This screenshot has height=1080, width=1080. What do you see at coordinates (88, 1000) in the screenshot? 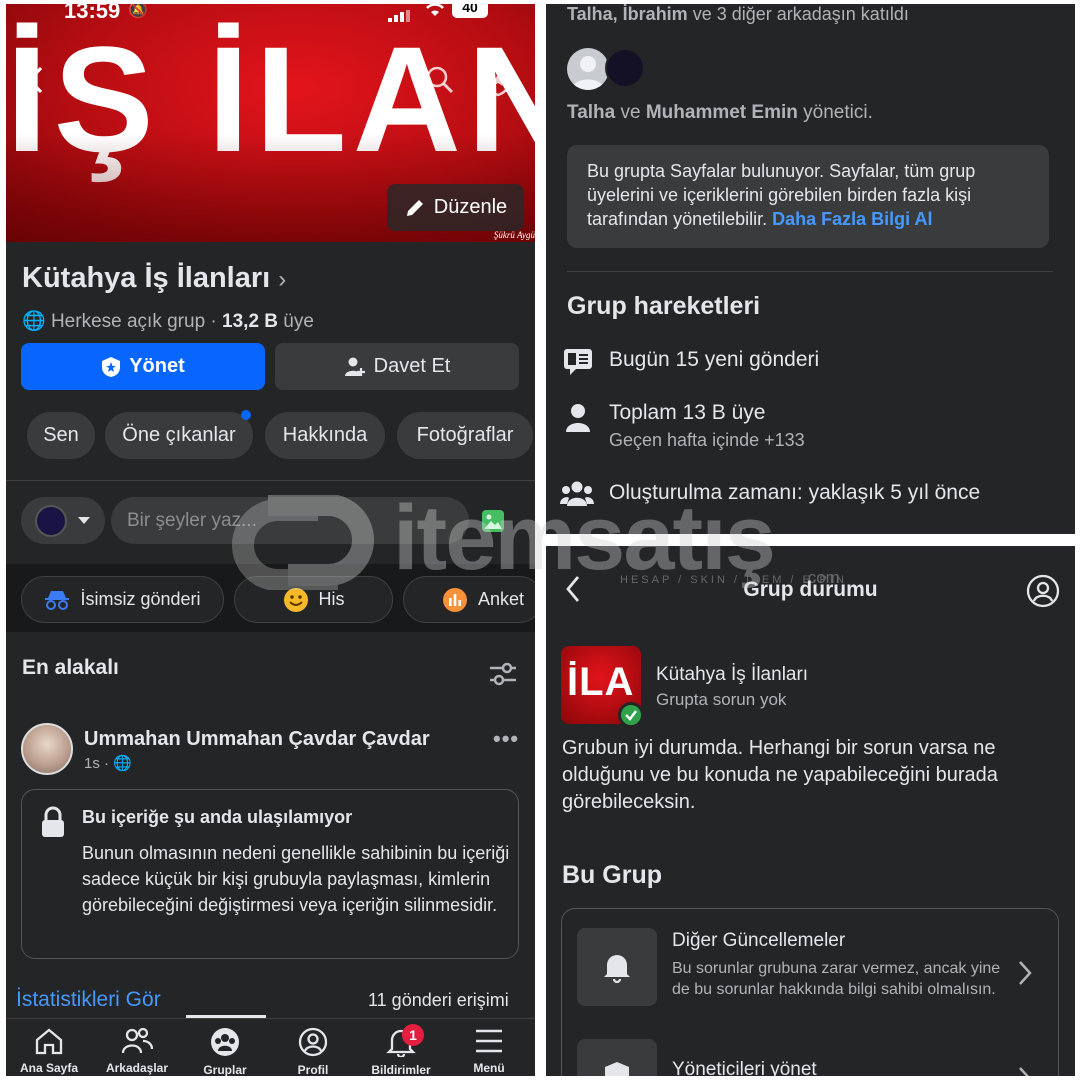
I see `view-insights-link: İstatistikleri Gör` at bounding box center [88, 1000].